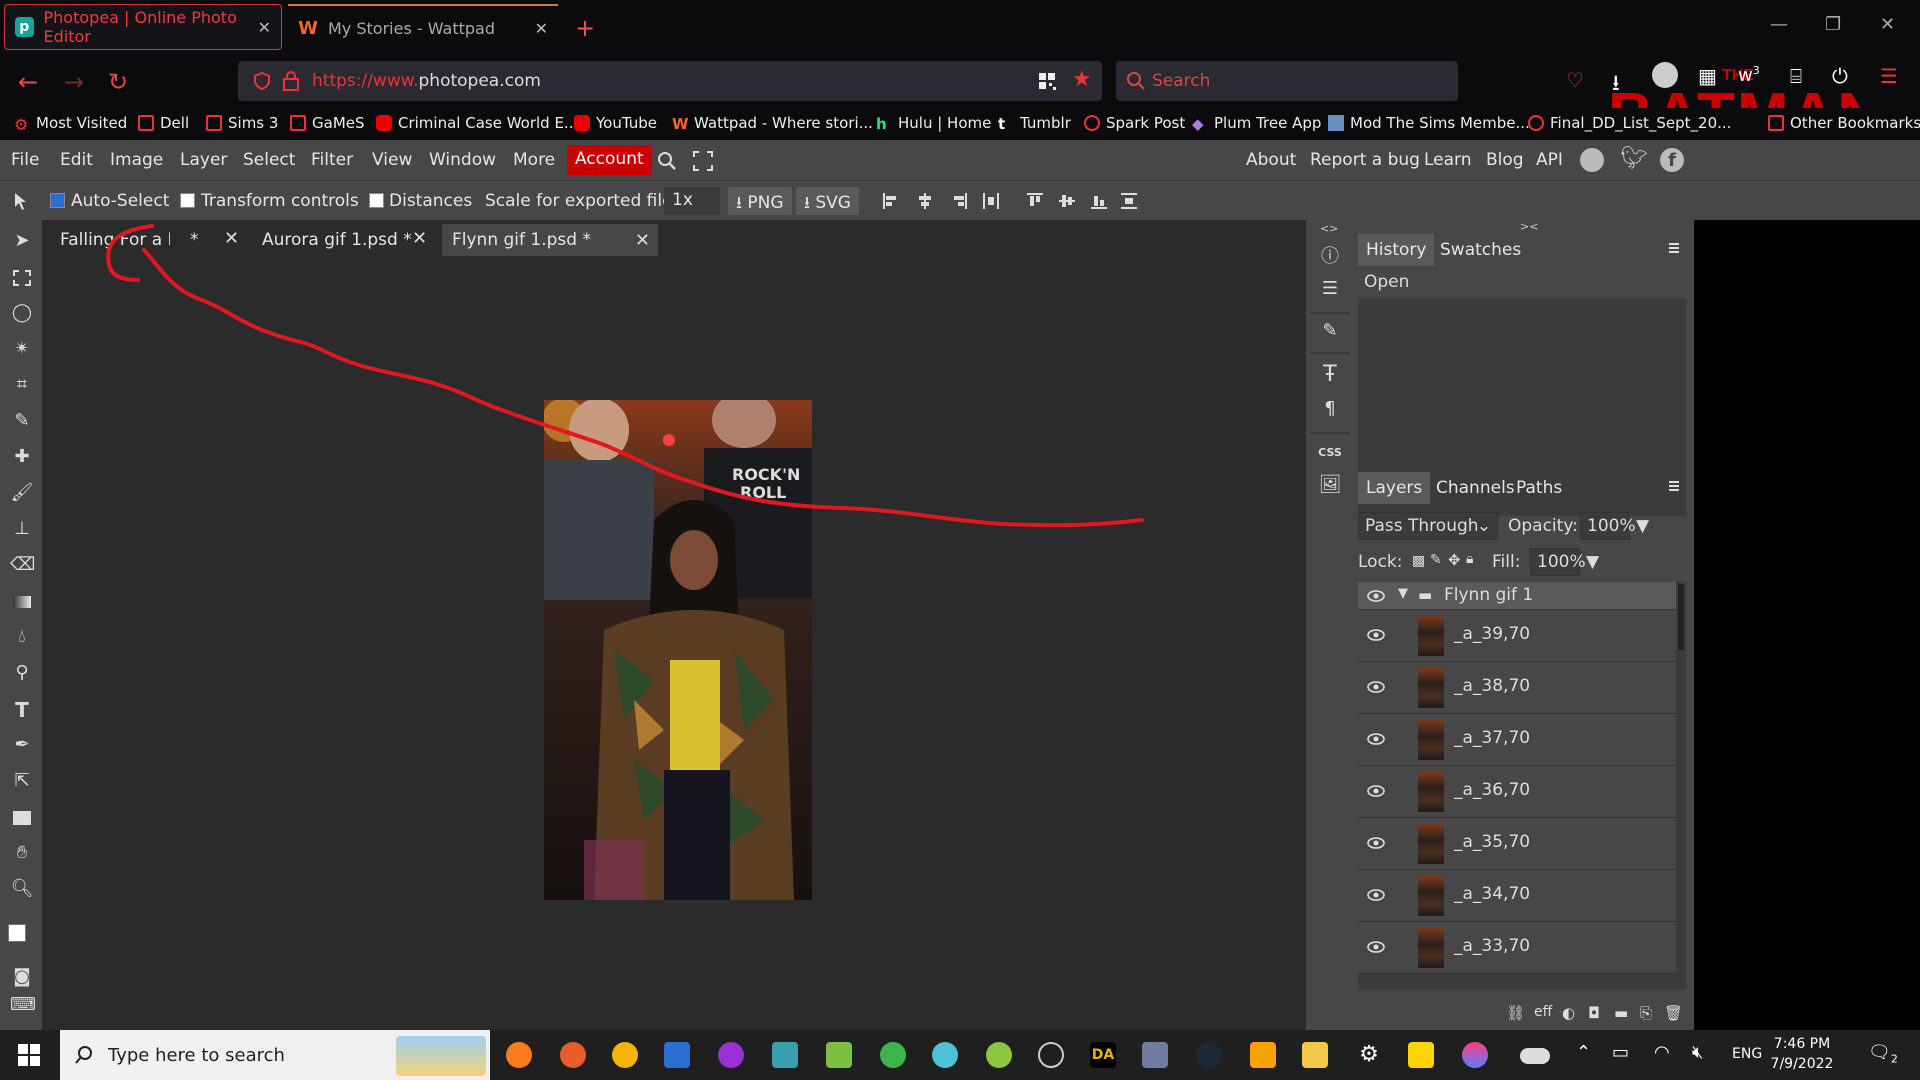  What do you see at coordinates (1515, 1013) in the screenshot?
I see `link-icon: ⛓` at bounding box center [1515, 1013].